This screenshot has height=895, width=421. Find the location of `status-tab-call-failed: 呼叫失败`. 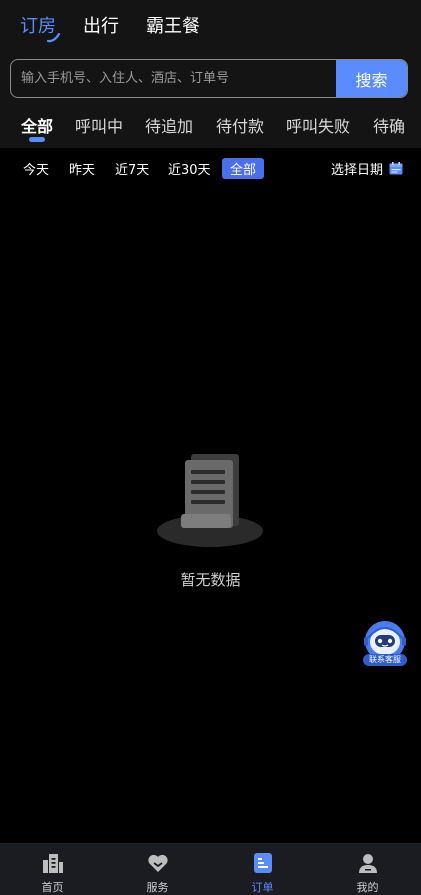

status-tab-call-failed: 呼叫失败 is located at coordinates (318, 125).